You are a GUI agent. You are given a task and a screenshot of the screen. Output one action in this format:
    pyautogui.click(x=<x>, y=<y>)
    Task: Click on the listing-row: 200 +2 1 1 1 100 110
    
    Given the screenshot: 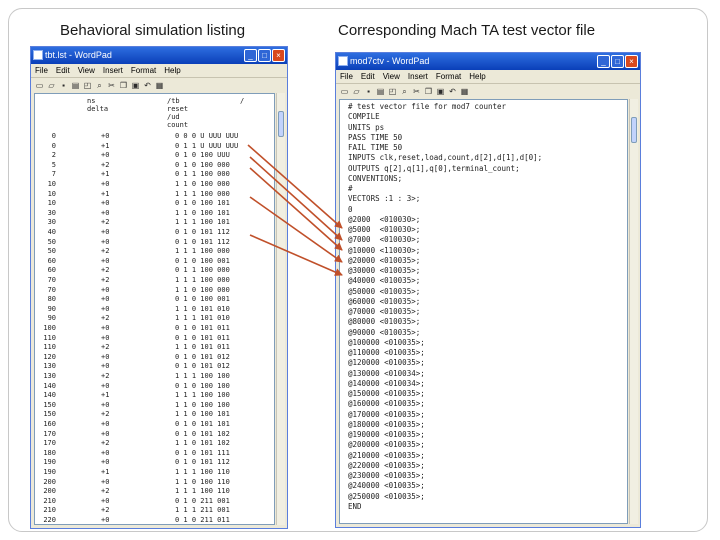 What is the action you would take?
    pyautogui.click(x=154, y=492)
    